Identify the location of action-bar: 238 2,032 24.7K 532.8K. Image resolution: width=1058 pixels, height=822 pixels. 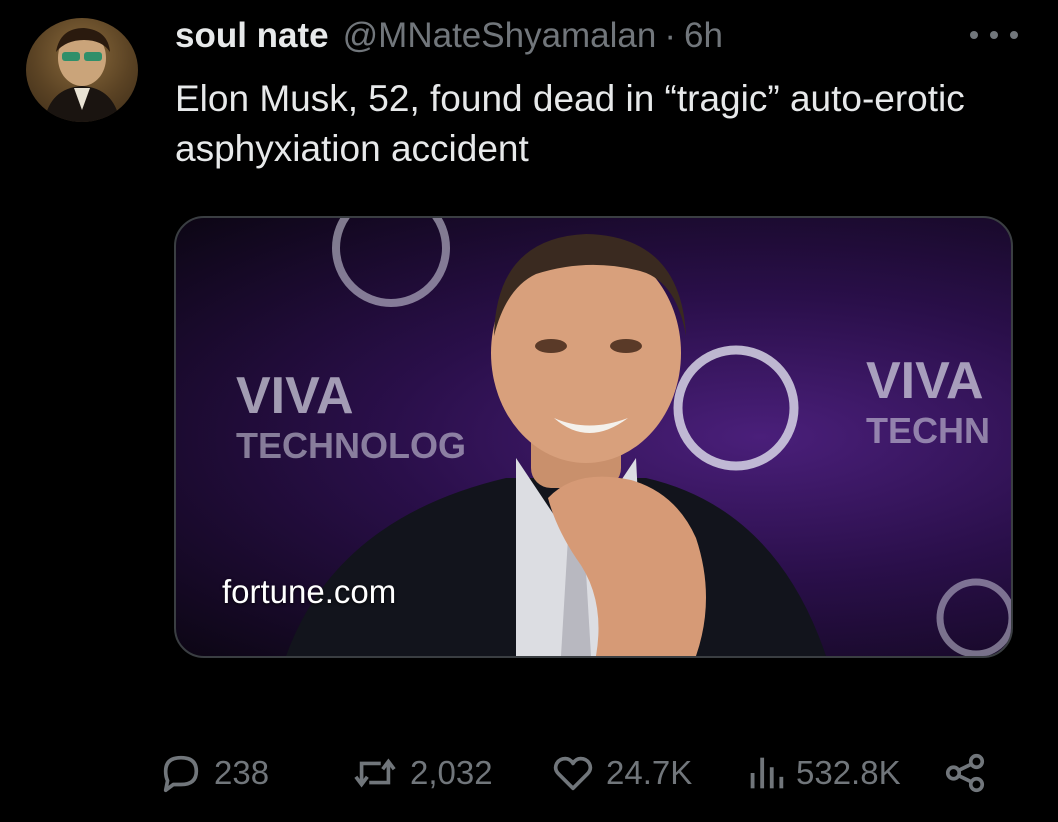
(578, 773).